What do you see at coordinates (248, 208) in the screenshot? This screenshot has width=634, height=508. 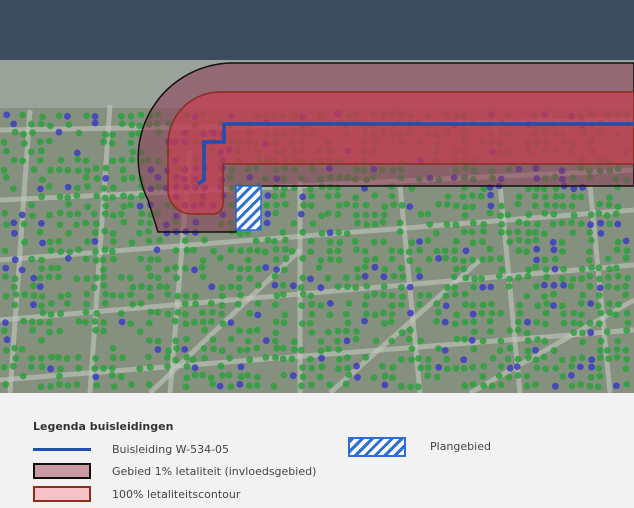 I see `plan-area` at bounding box center [248, 208].